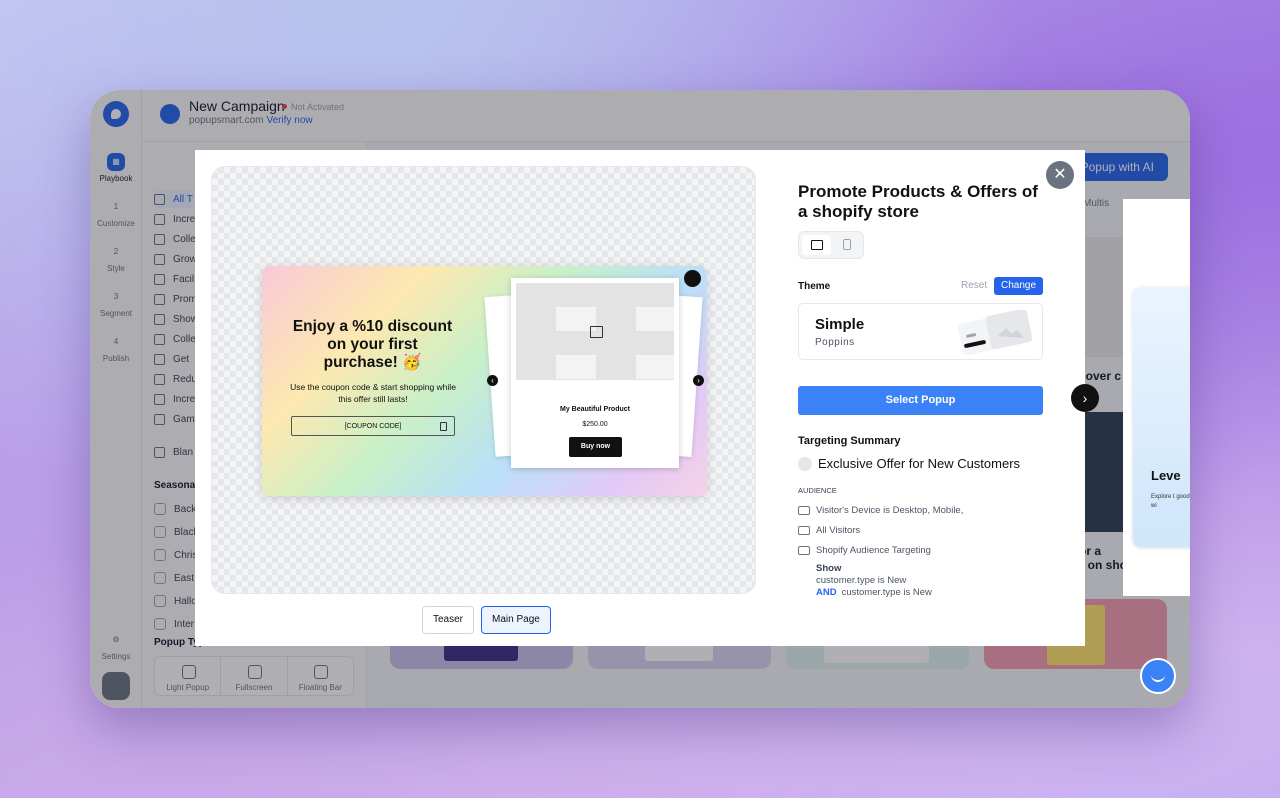 The height and width of the screenshot is (798, 1280). Describe the element at coordinates (116, 348) in the screenshot. I see `step-publish: 4 Publish` at that location.